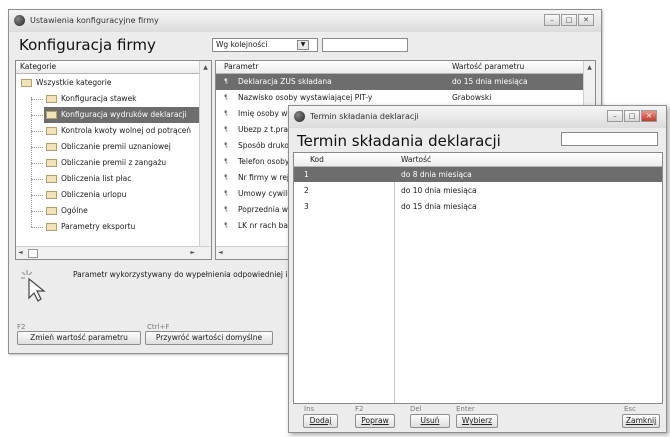 This screenshot has width=670, height=437. Describe the element at coordinates (477, 117) in the screenshot. I see `dialog-titlebar: Termin składania deklaracji – □ ✕` at that location.